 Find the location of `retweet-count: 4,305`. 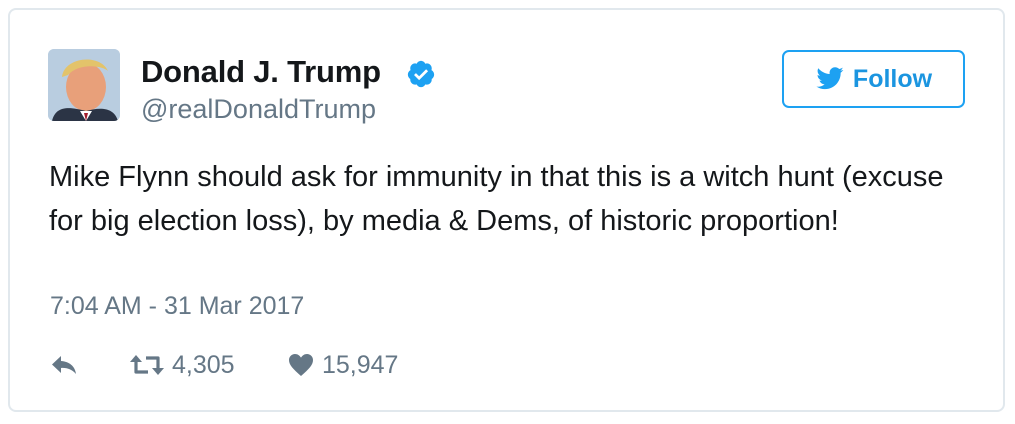

retweet-count: 4,305 is located at coordinates (203, 364).